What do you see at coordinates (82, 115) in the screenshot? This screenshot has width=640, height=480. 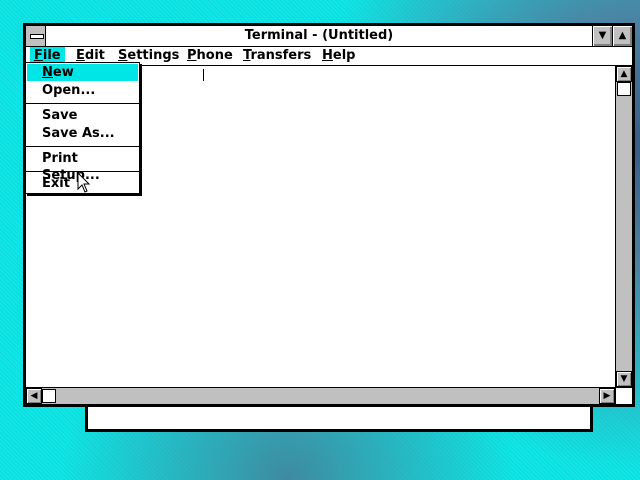 I see `file-menu-save: Save` at bounding box center [82, 115].